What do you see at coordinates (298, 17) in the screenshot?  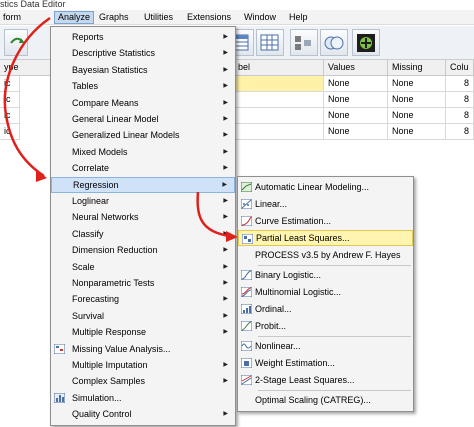 I see `menu-help: Help` at bounding box center [298, 17].